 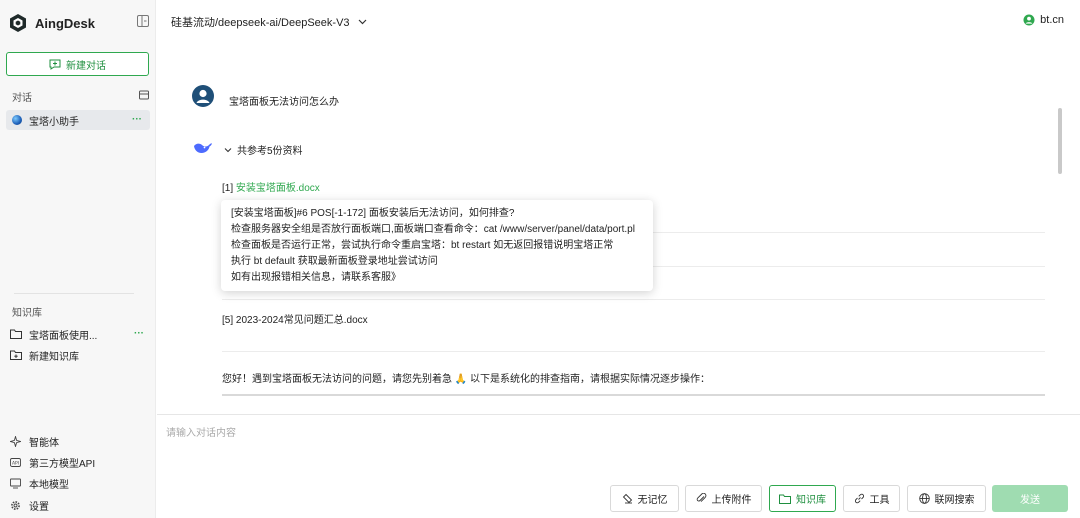 What do you see at coordinates (270, 151) in the screenshot?
I see `references-count: 共参考5份资料` at bounding box center [270, 151].